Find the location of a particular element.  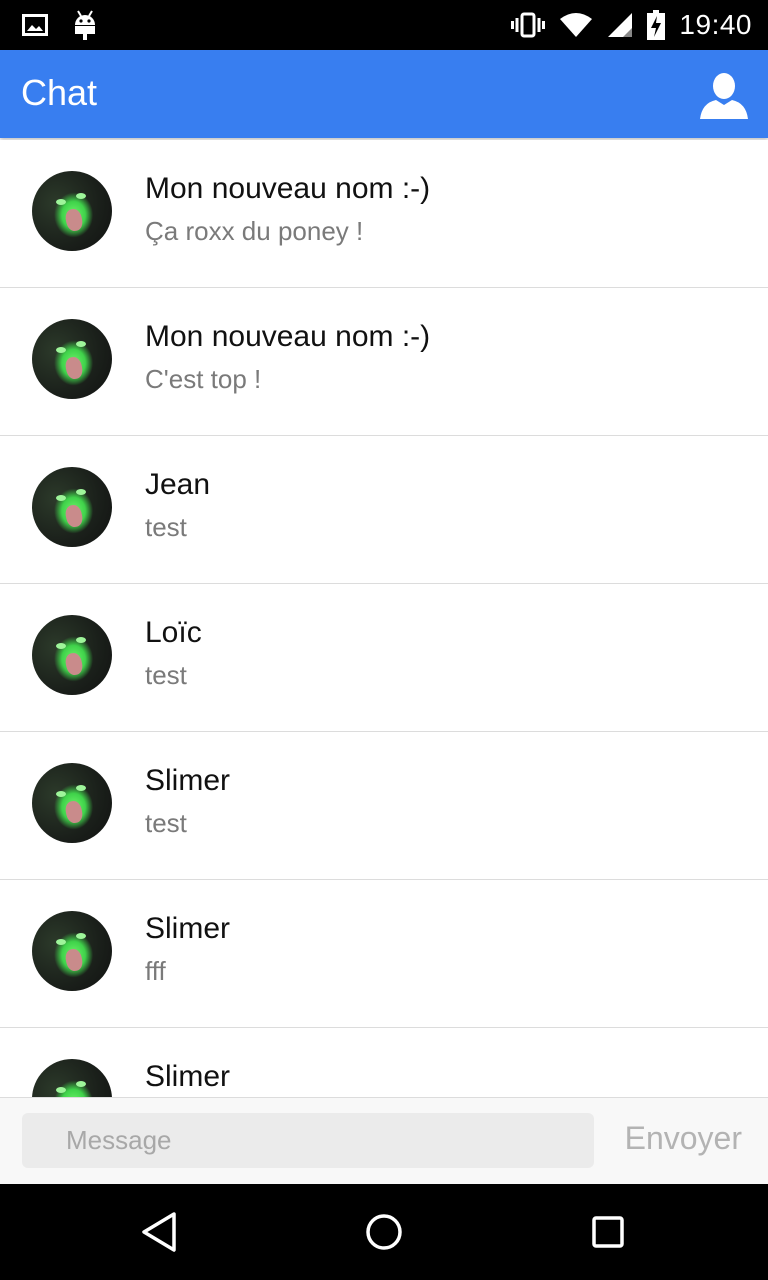

message-text: C'est top ! is located at coordinates (203, 379).